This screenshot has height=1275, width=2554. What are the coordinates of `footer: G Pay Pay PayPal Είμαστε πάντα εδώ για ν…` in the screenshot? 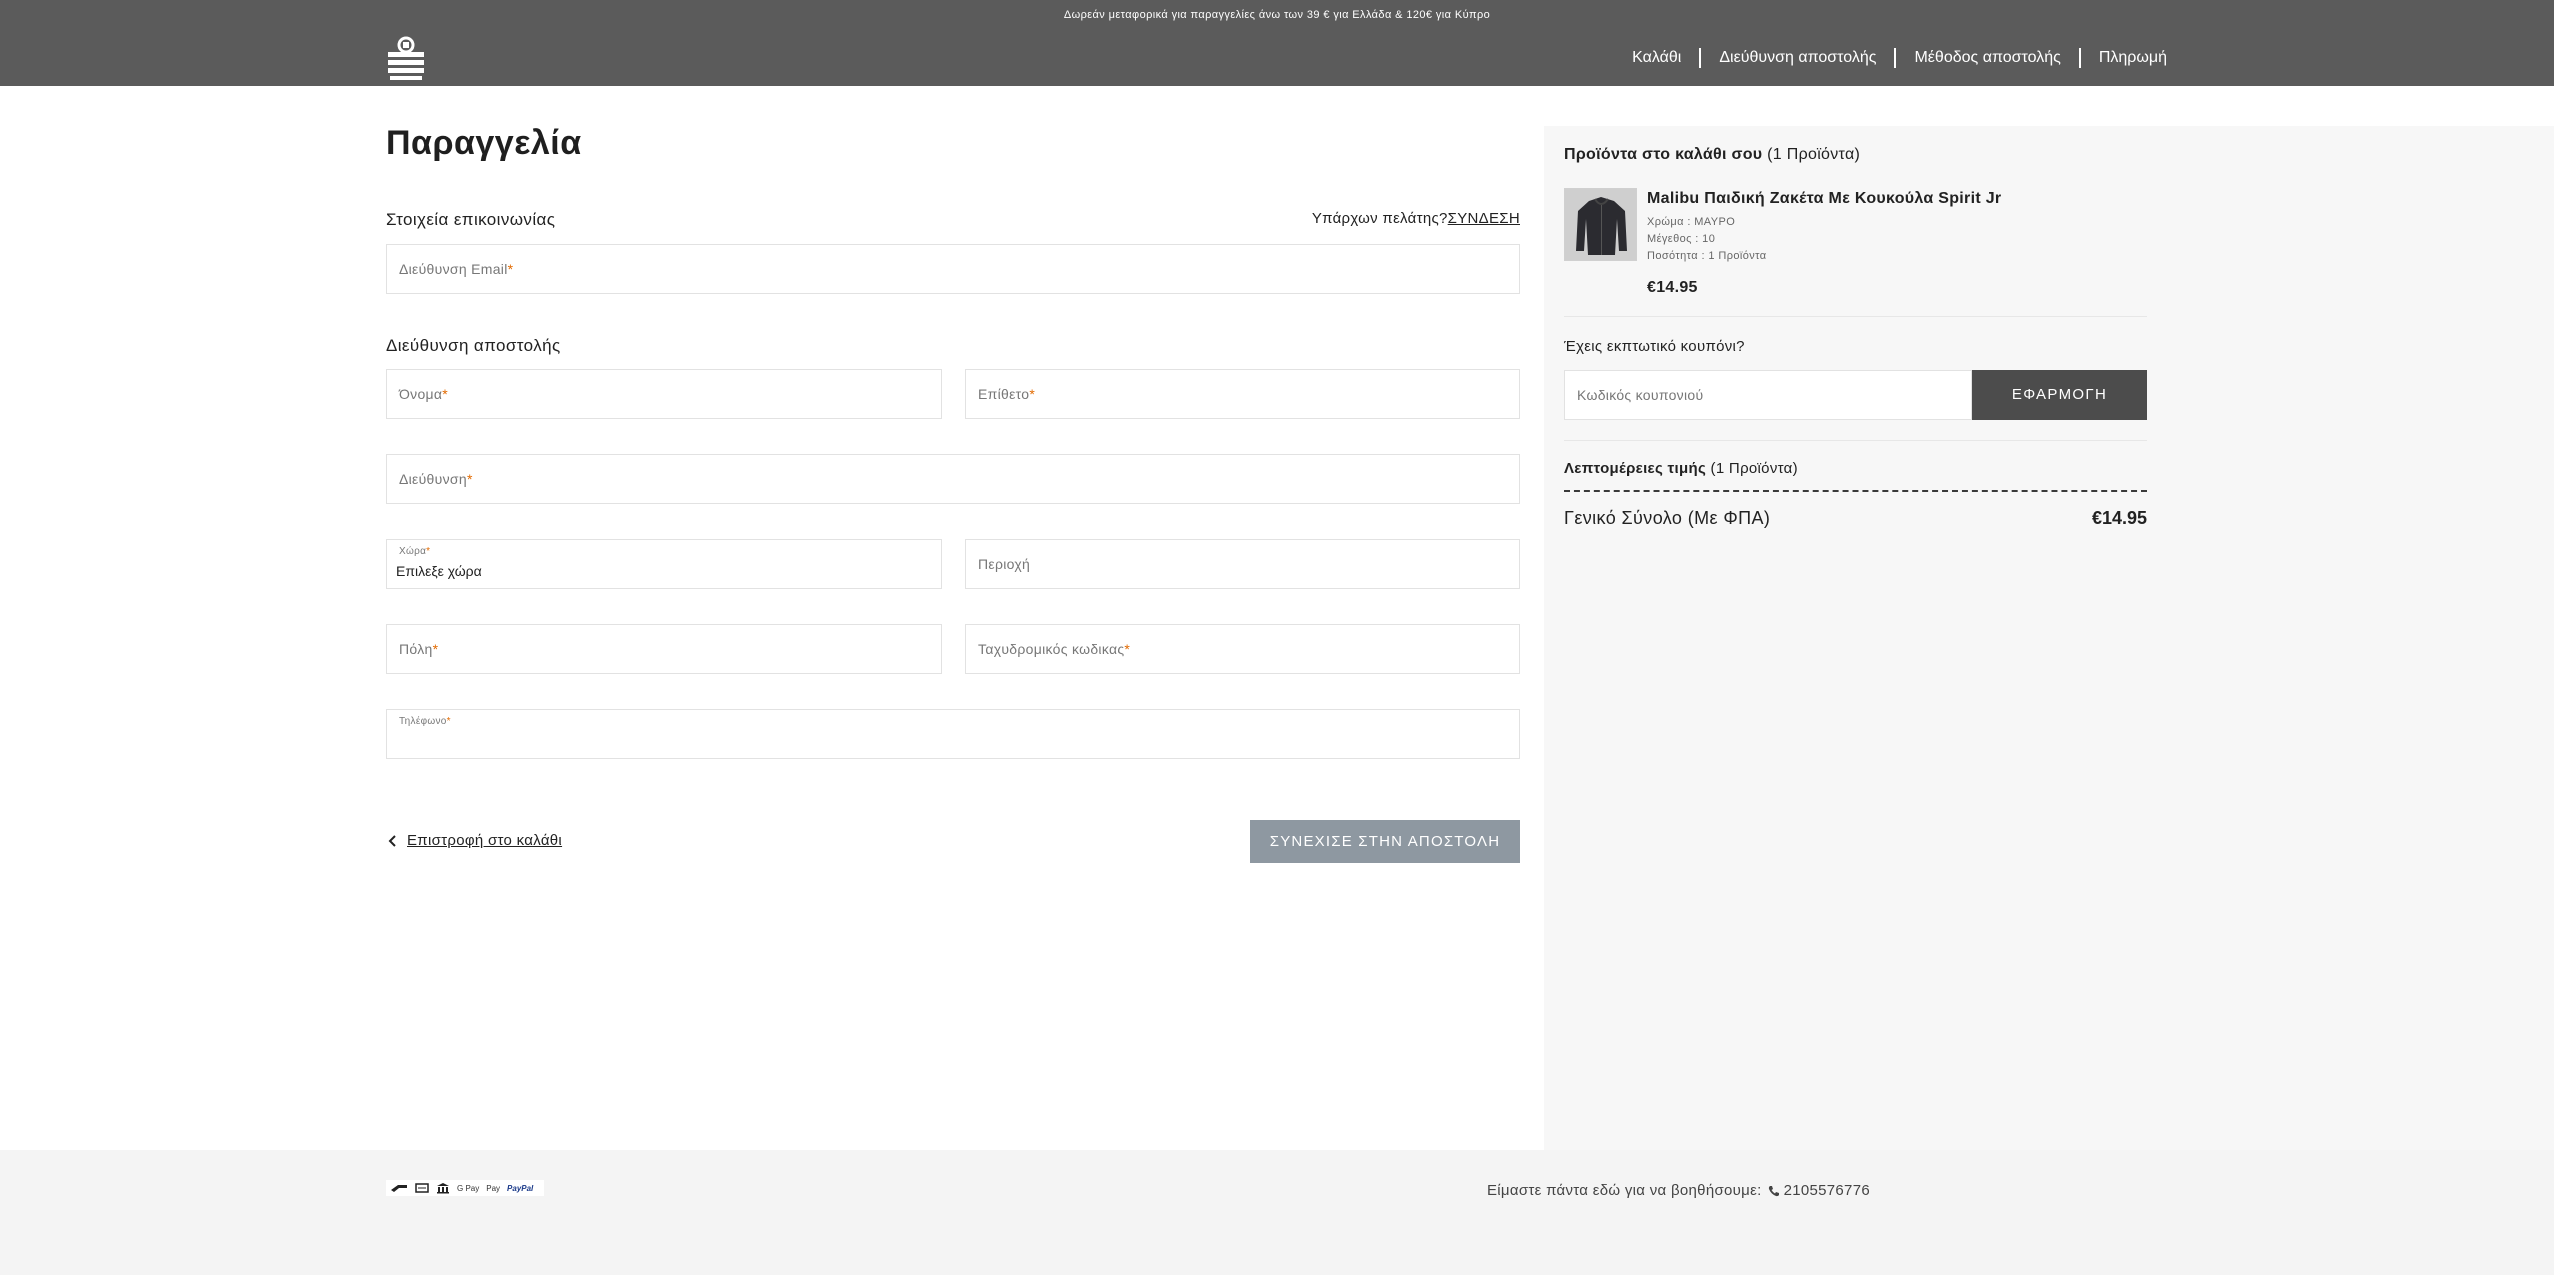 It's located at (1277, 1212).